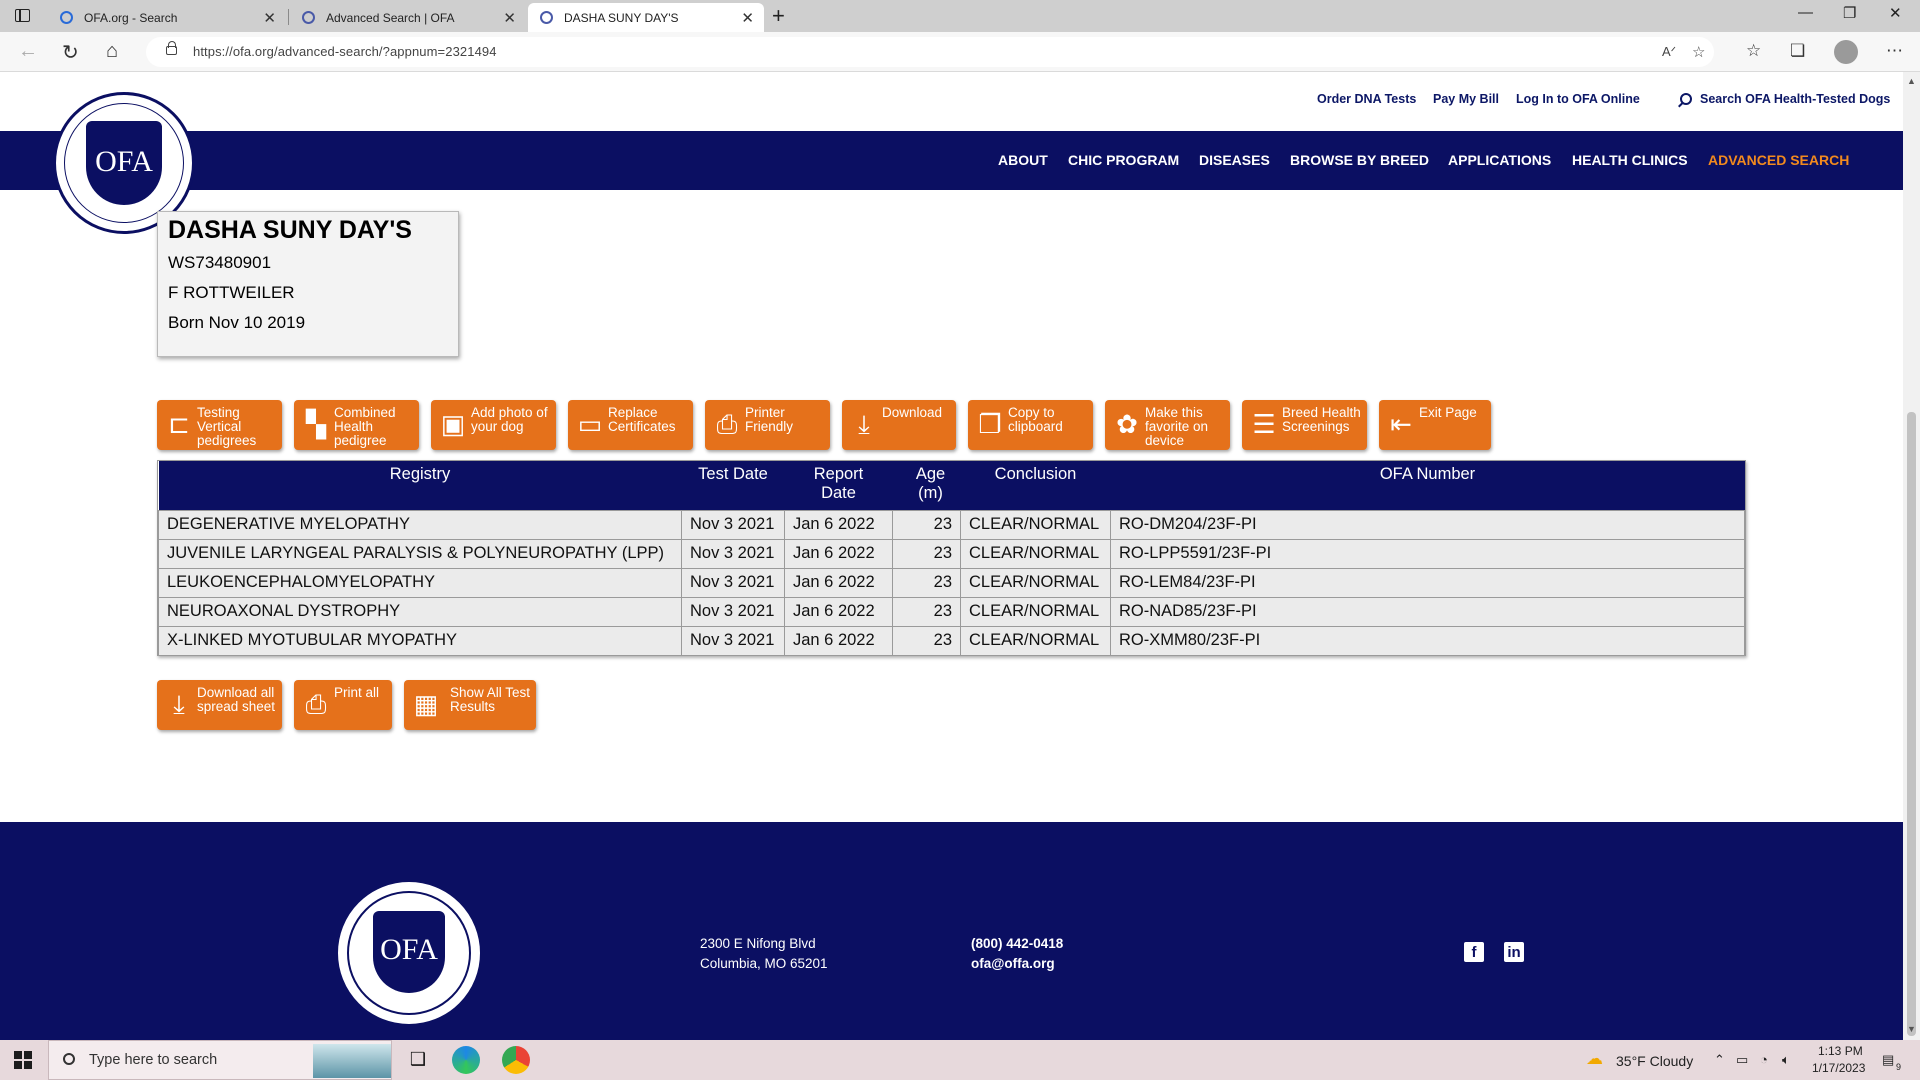 The height and width of the screenshot is (1080, 1920). What do you see at coordinates (219, 425) in the screenshot?
I see `testing-vertical-pedigrees-button: ⊏ Testing Vertical pedigrees` at bounding box center [219, 425].